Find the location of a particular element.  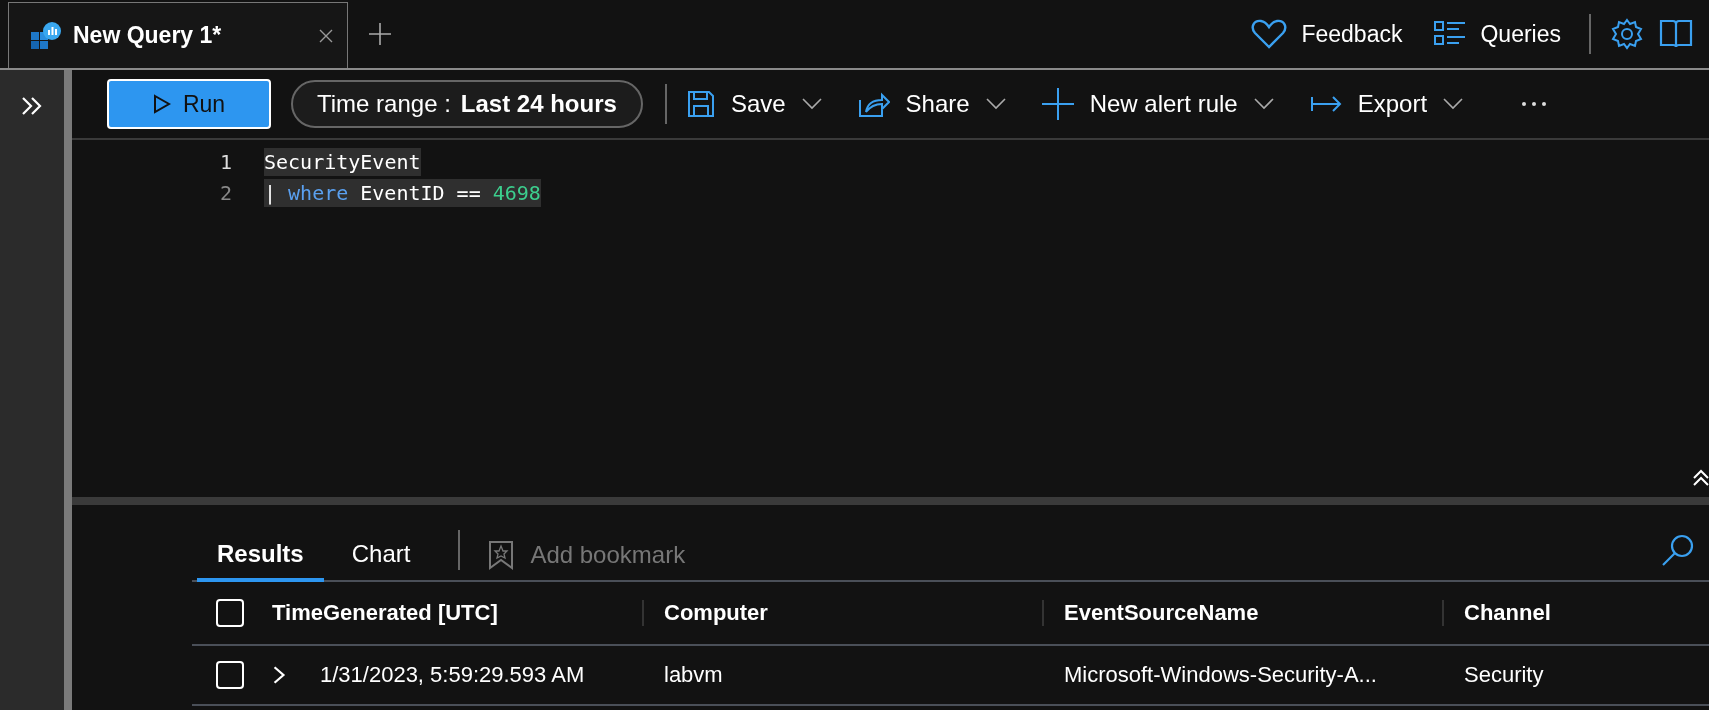

table-cell: labvm is located at coordinates (693, 674).